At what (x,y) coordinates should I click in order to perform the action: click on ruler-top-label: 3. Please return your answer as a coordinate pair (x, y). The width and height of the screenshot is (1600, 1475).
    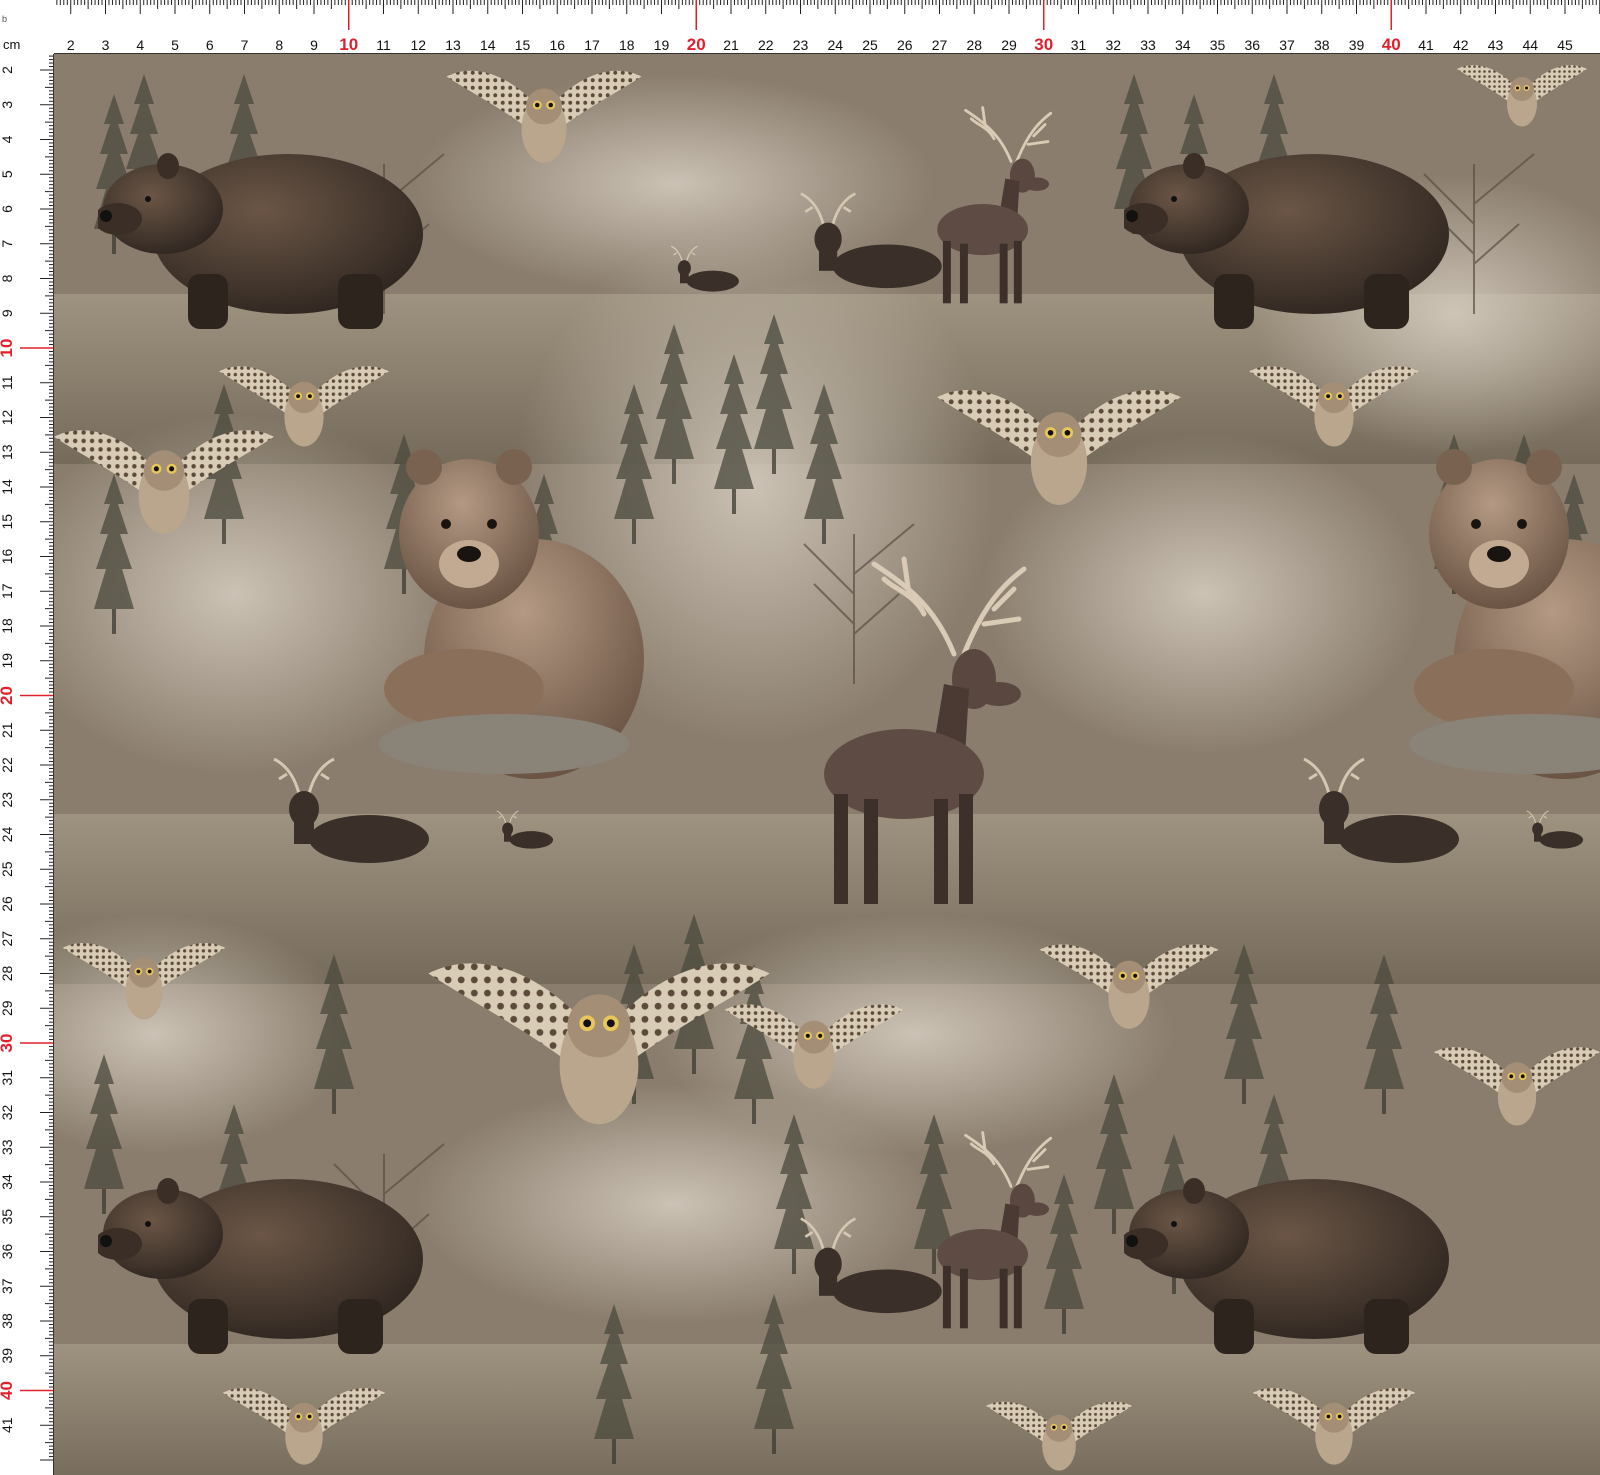
    Looking at the image, I should click on (106, 45).